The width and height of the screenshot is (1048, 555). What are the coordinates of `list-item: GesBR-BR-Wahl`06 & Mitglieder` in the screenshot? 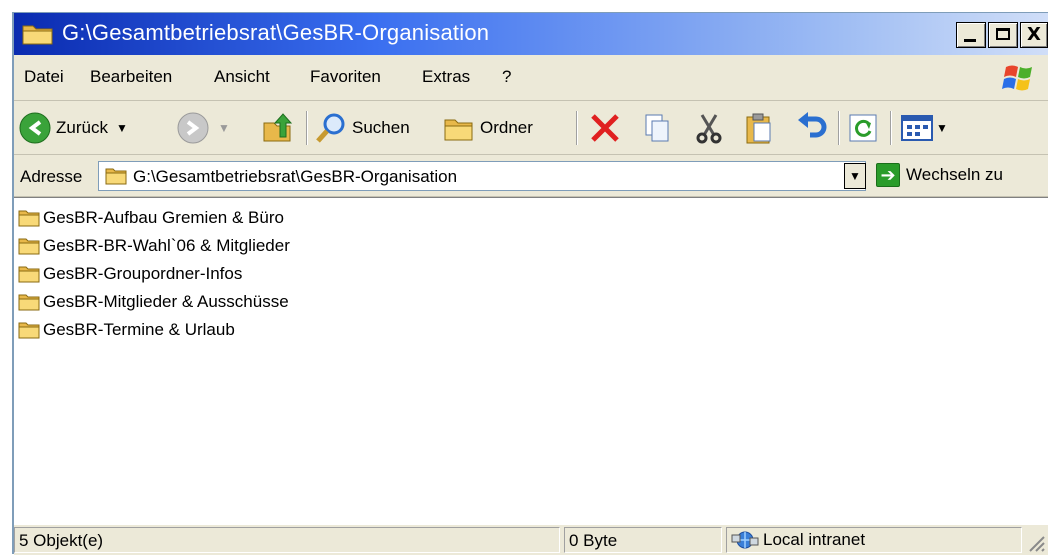 It's located at (154, 246).